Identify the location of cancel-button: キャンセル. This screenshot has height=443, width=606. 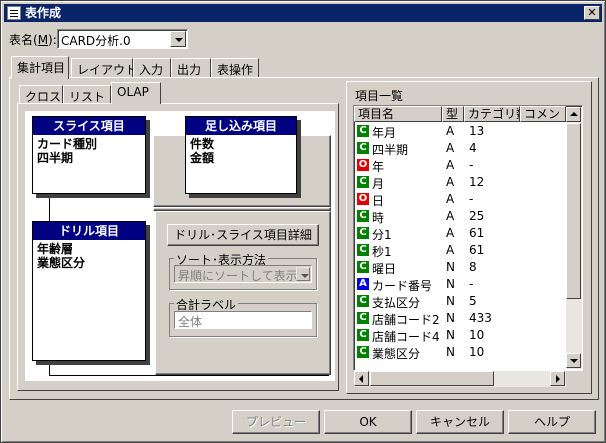
(460, 422).